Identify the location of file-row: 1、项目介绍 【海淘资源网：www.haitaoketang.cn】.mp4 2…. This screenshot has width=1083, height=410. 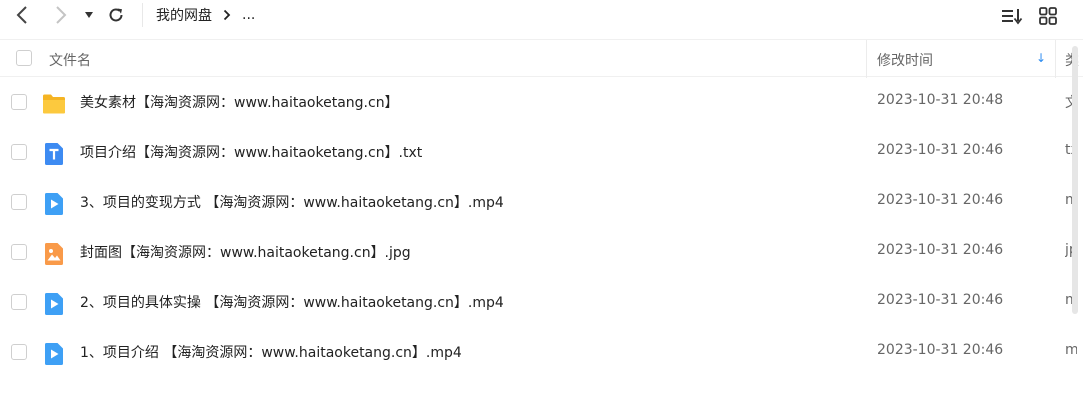
(541, 353).